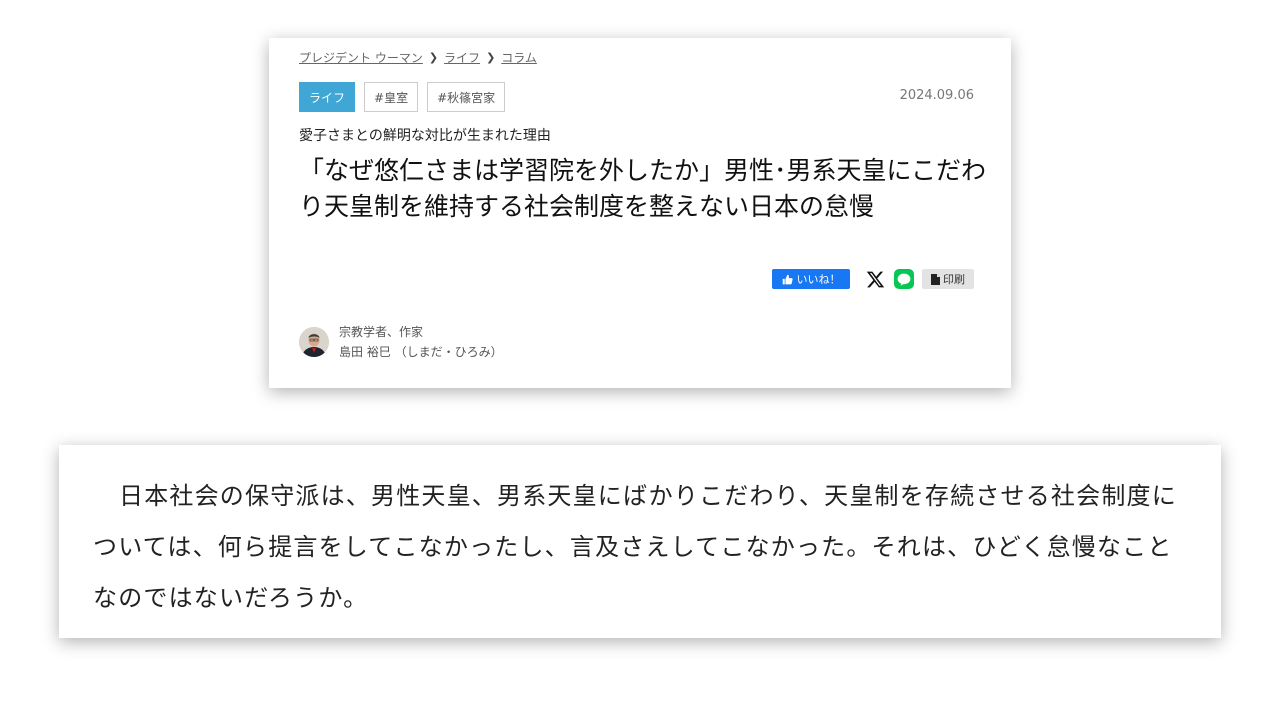 Image resolution: width=1280 pixels, height=720 pixels. What do you see at coordinates (935, 279) in the screenshot?
I see `document-icon` at bounding box center [935, 279].